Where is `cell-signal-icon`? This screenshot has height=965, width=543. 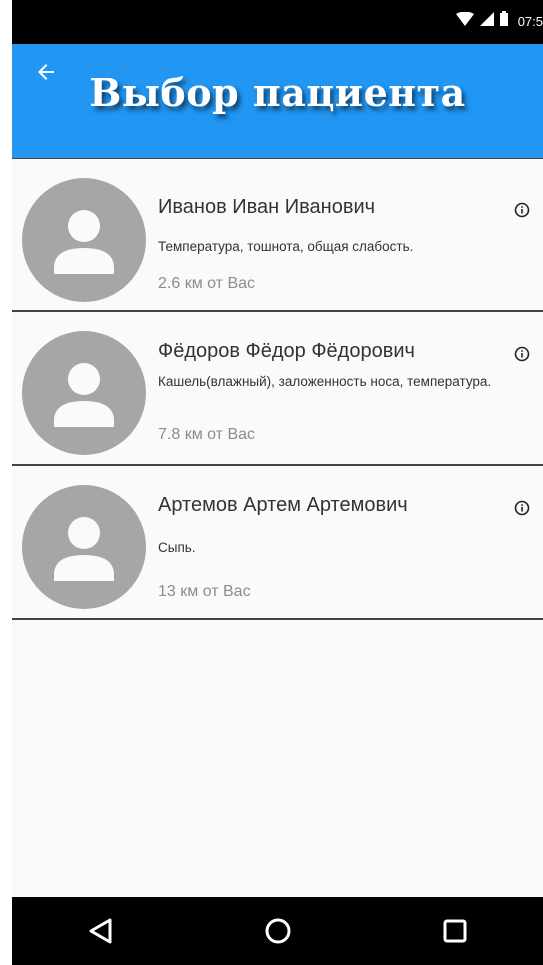 cell-signal-icon is located at coordinates (486, 21).